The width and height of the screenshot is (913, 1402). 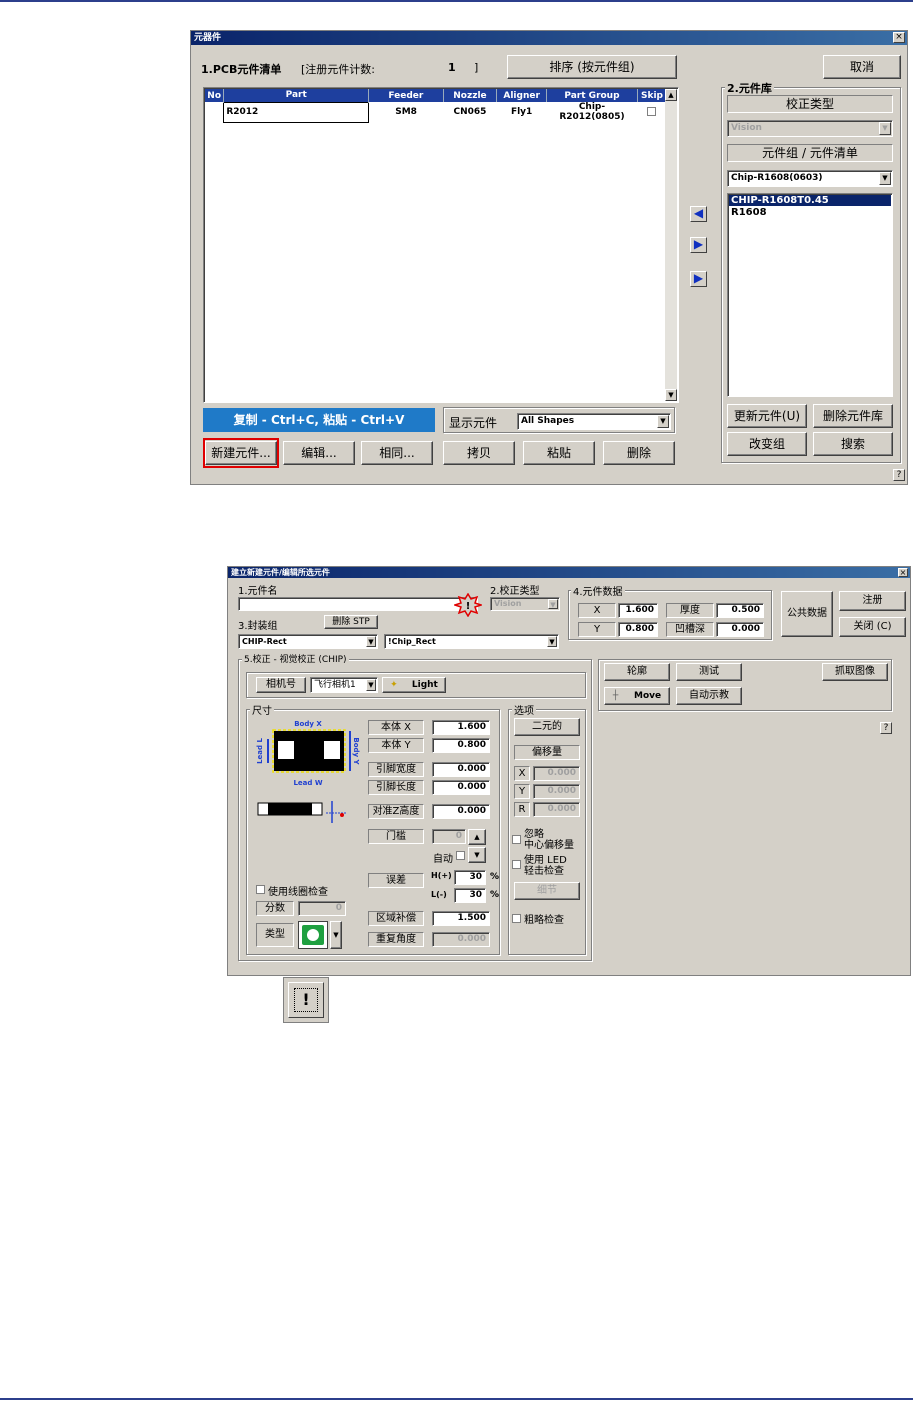 What do you see at coordinates (260, 889) in the screenshot?
I see `use-line-check-checkbox` at bounding box center [260, 889].